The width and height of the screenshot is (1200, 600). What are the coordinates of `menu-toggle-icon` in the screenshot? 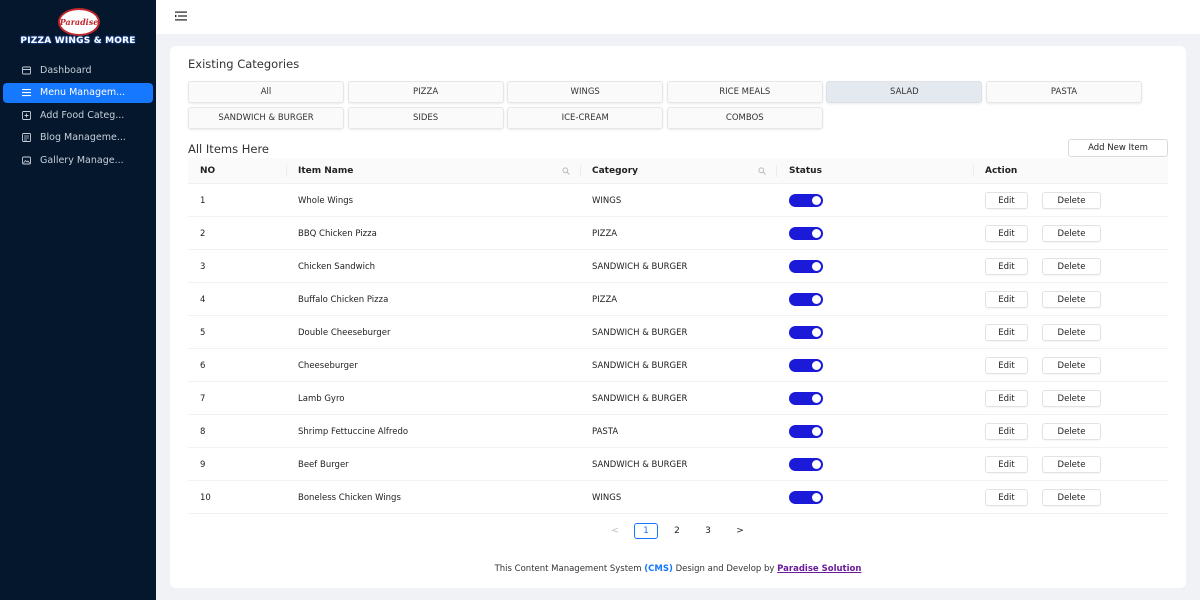 It's located at (181, 16).